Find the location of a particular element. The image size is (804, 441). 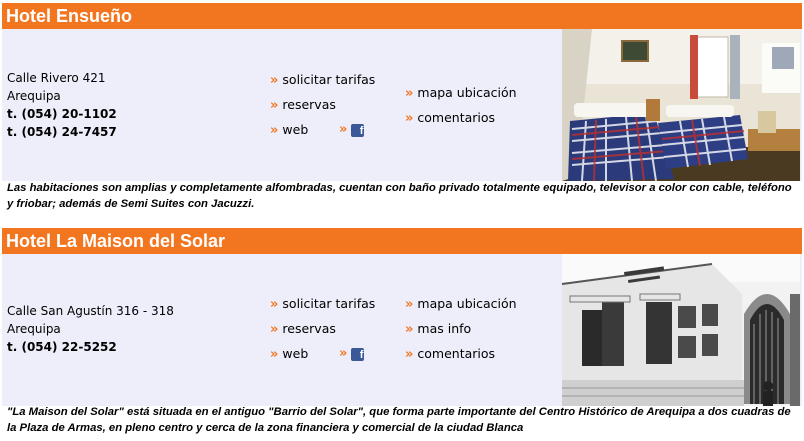

address-street: Calle San Agustín 316 - 318 is located at coordinates (90, 311).